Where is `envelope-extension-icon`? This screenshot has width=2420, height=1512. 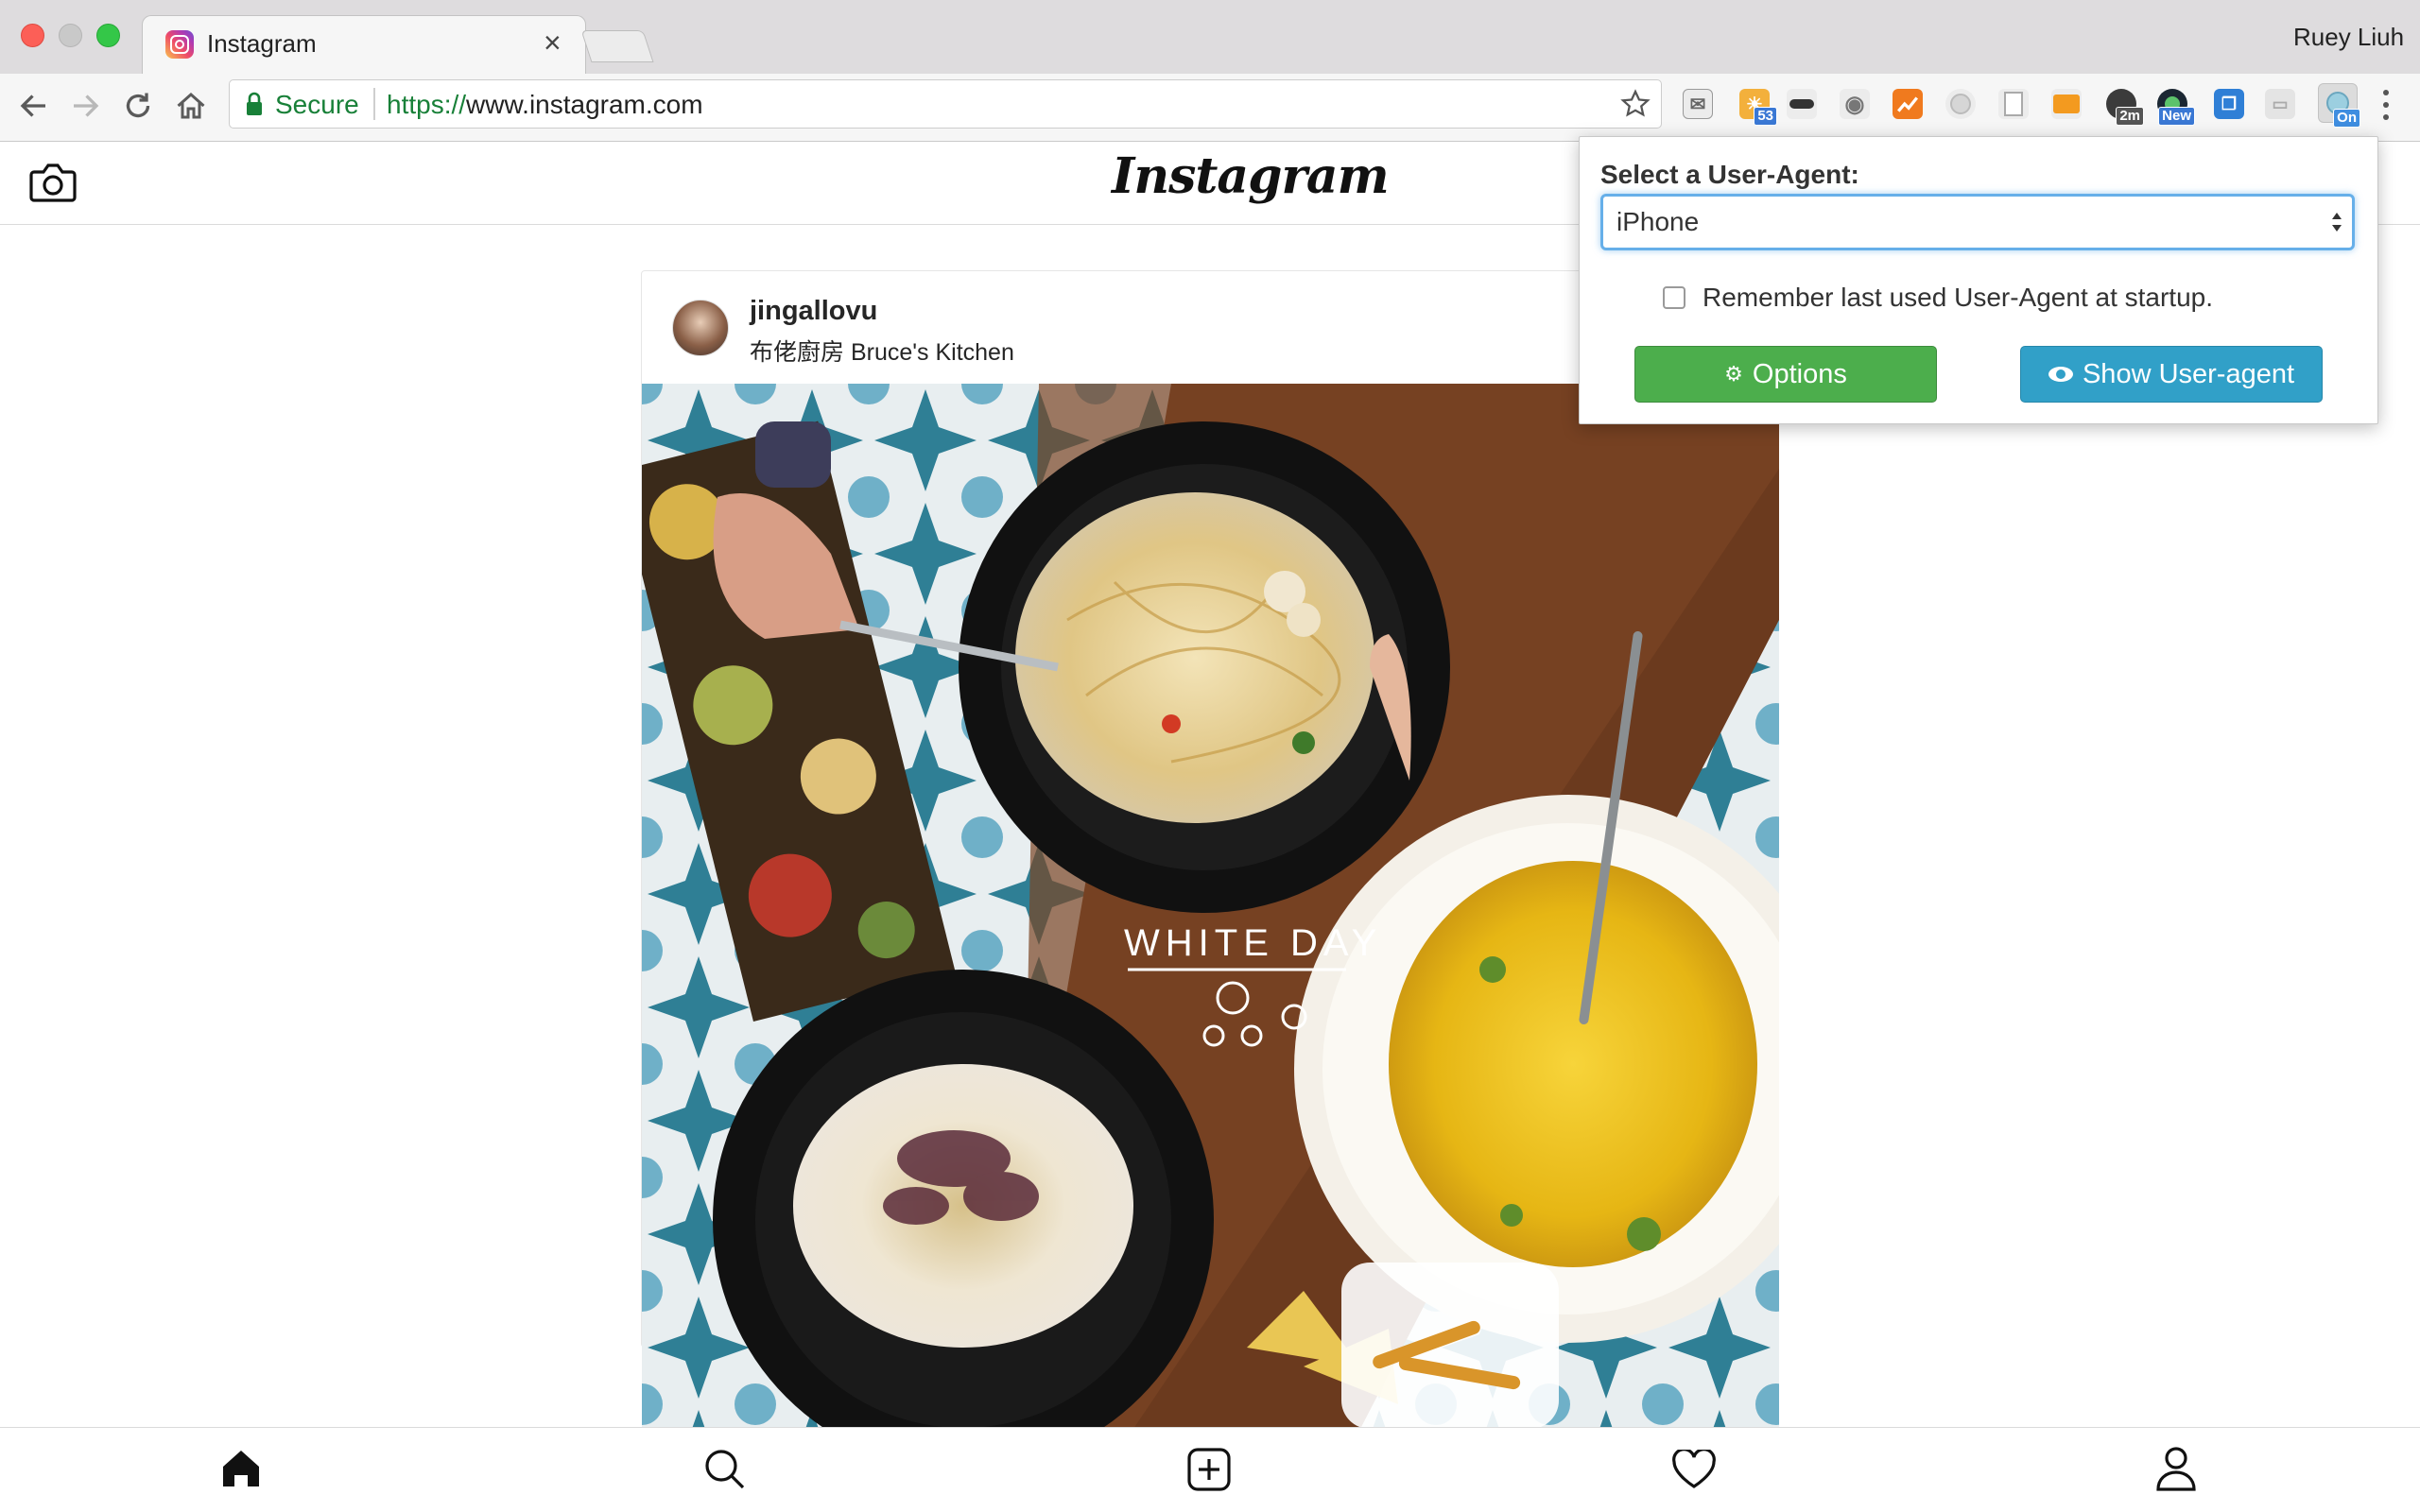
envelope-extension-icon is located at coordinates (2066, 104).